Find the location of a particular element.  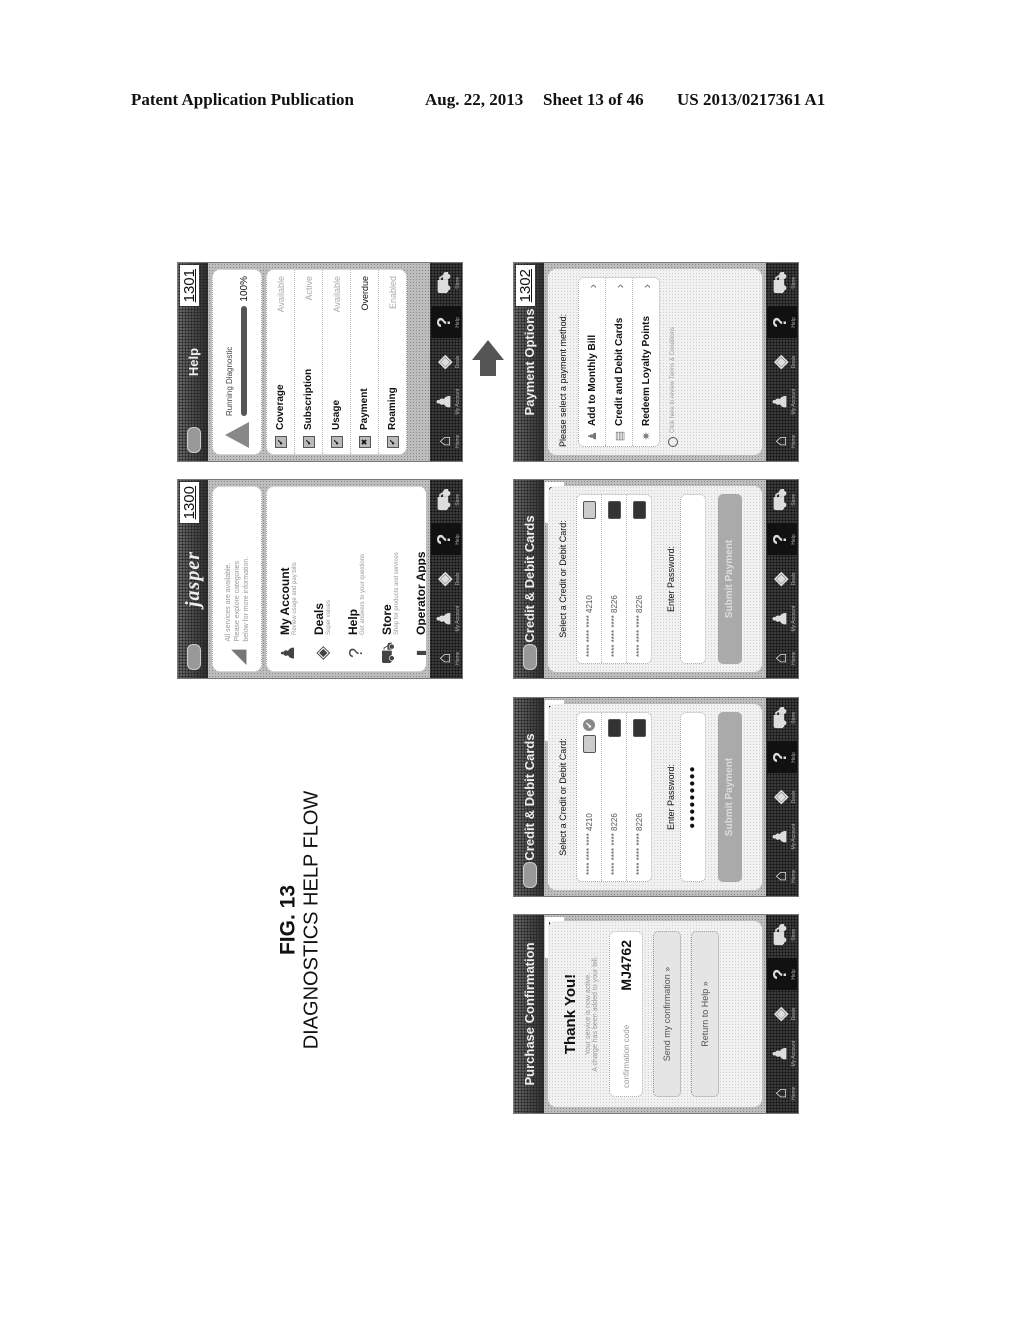

diagnostic-label: Running Diagnostic is located at coordinates (229, 381).